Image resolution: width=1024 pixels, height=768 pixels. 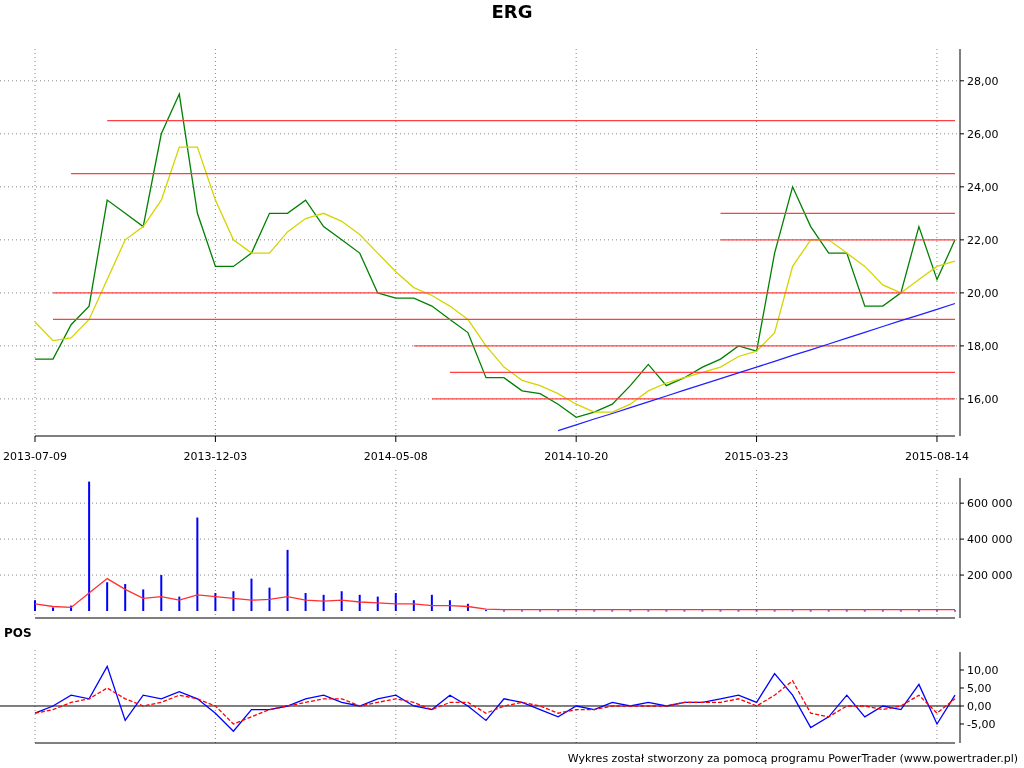 What do you see at coordinates (983, 399) in the screenshot?
I see `axis-label: 16,00` at bounding box center [983, 399].